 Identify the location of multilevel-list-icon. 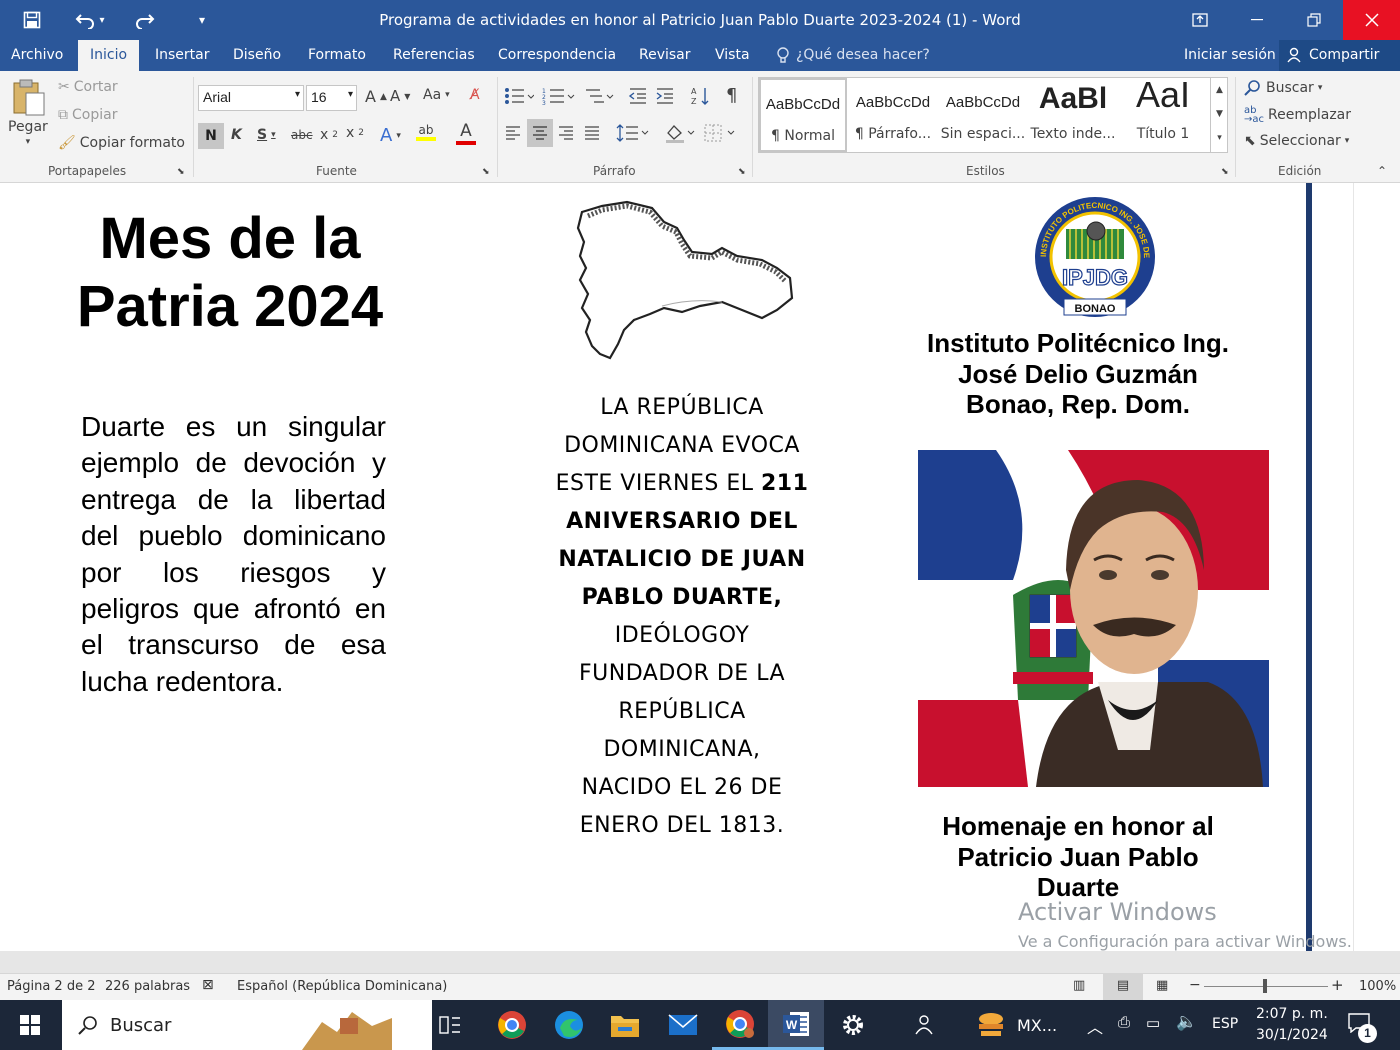
(599, 96).